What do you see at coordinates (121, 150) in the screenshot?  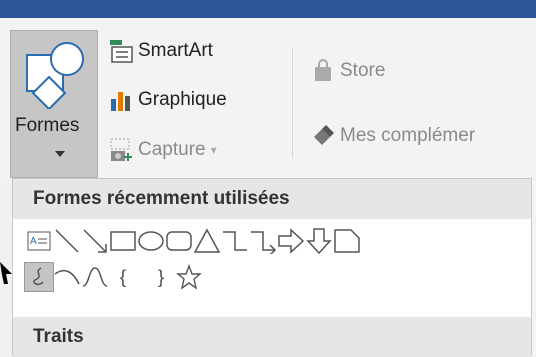 I see `camera-icon` at bounding box center [121, 150].